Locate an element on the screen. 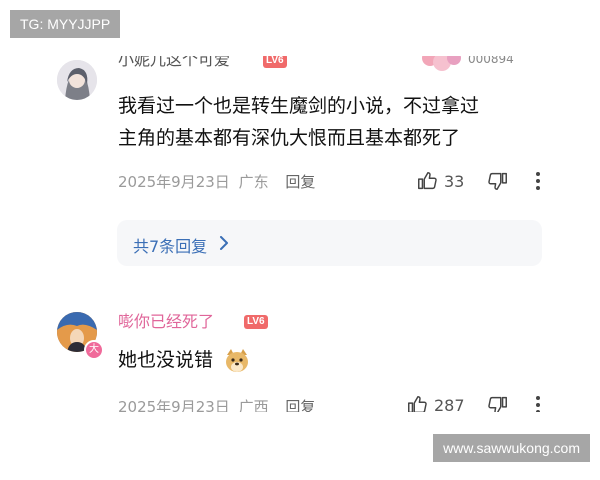 The width and height of the screenshot is (600, 480). username: 嘭你已经死了 is located at coordinates (166, 322).